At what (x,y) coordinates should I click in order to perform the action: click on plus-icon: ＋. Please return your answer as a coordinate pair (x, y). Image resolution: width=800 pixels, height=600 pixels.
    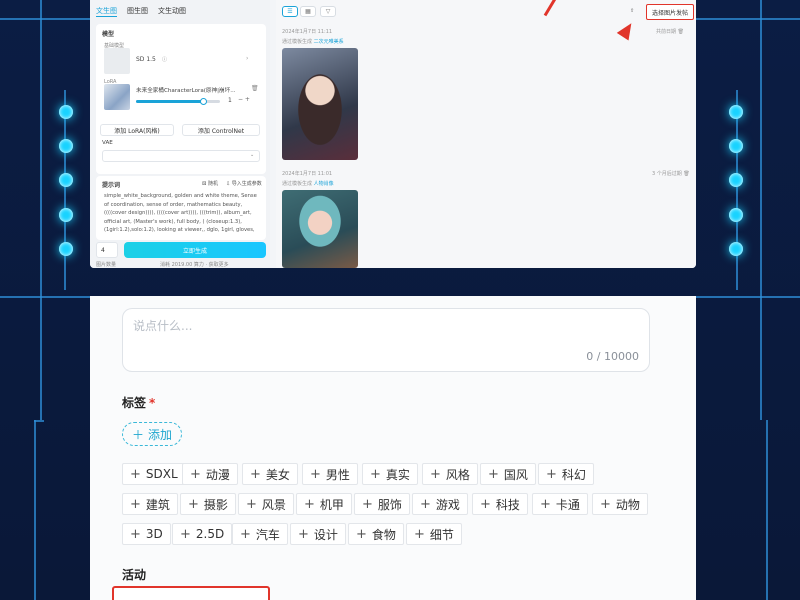
    Looking at the image, I should click on (137, 434).